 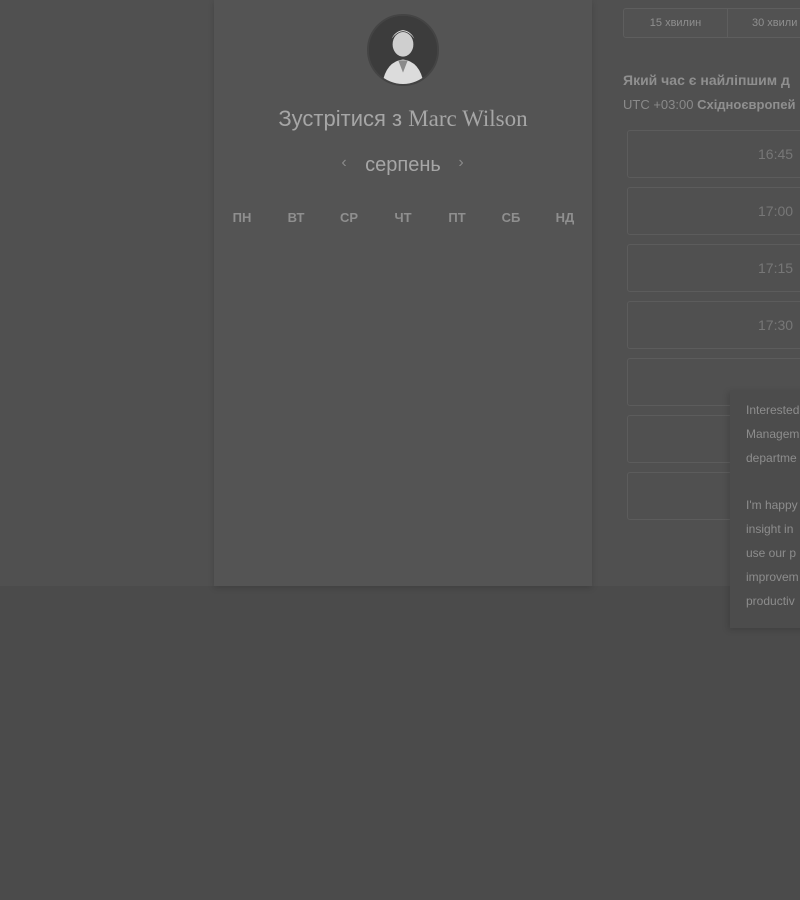 I want to click on weekday-tue: ВТ, so click(x=296, y=217).